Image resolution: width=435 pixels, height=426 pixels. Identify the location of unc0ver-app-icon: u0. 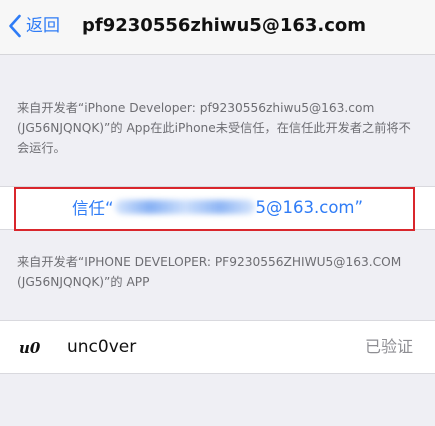
(31, 348).